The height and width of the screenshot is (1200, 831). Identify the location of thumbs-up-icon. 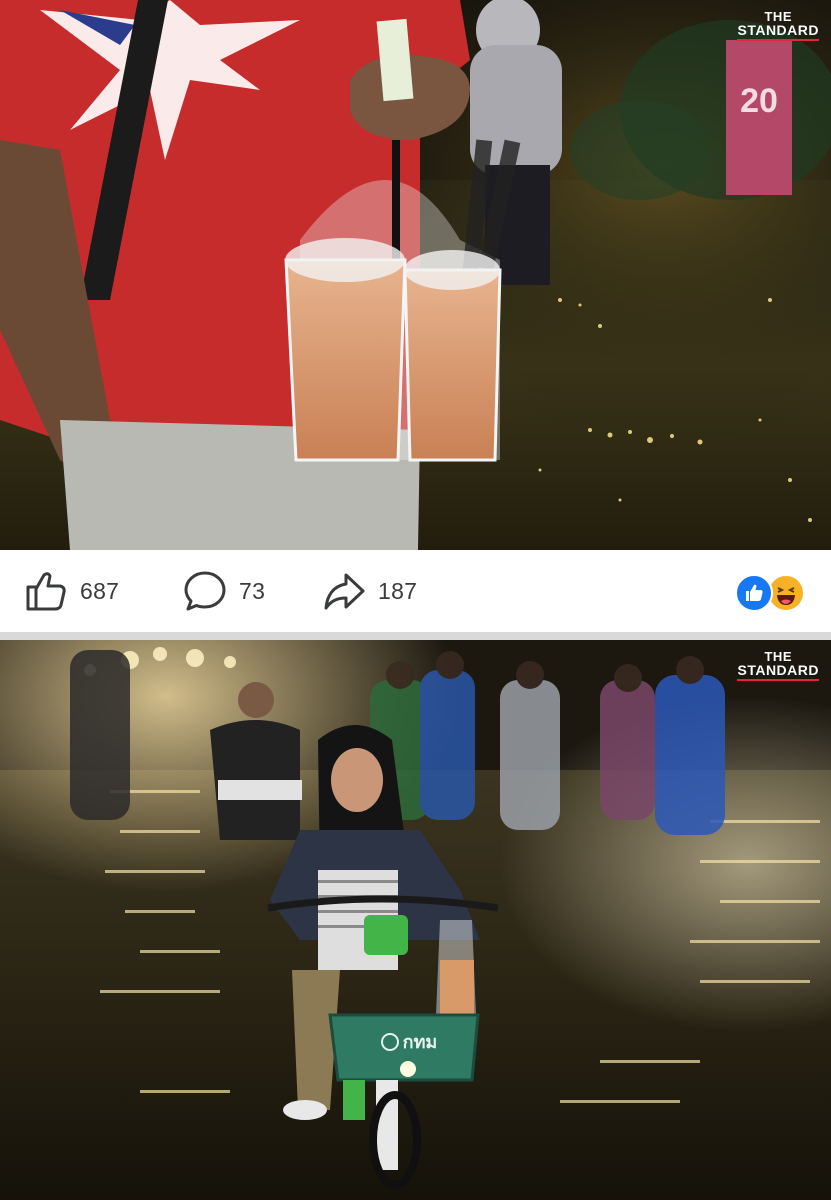
(46, 591).